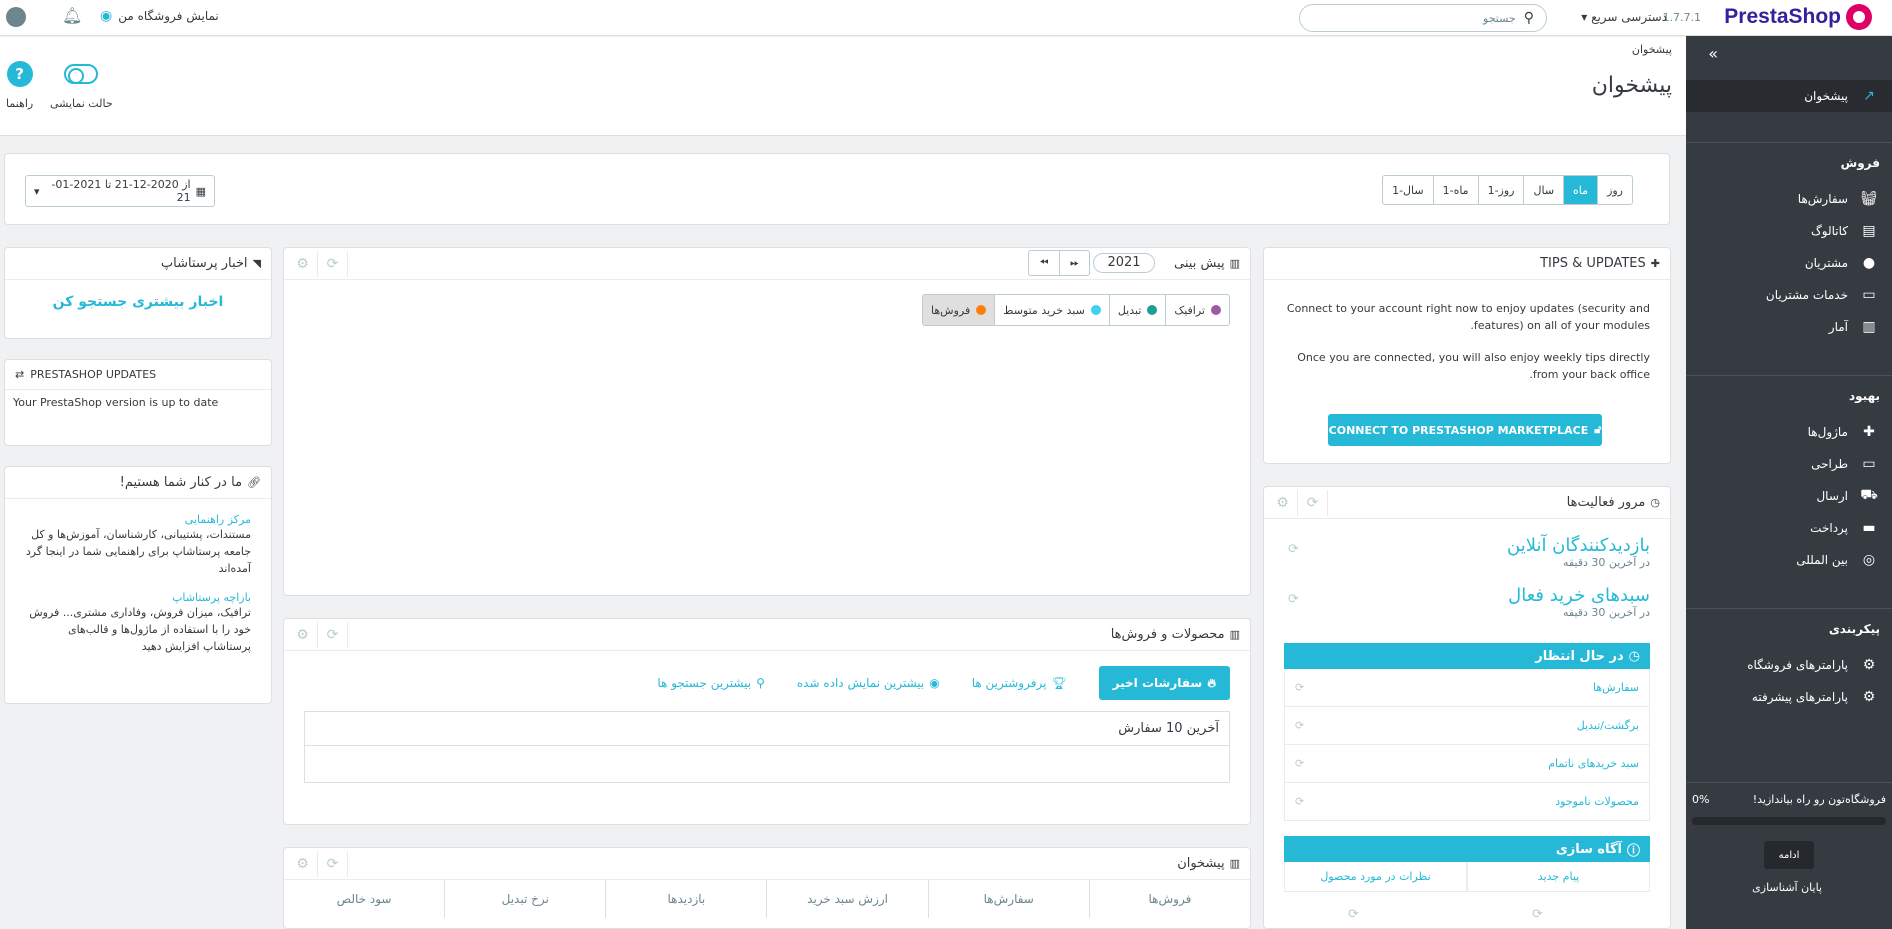 The width and height of the screenshot is (1892, 929). I want to click on sidebar-item-label: پارامترهای فروشگاه, so click(1797, 665).